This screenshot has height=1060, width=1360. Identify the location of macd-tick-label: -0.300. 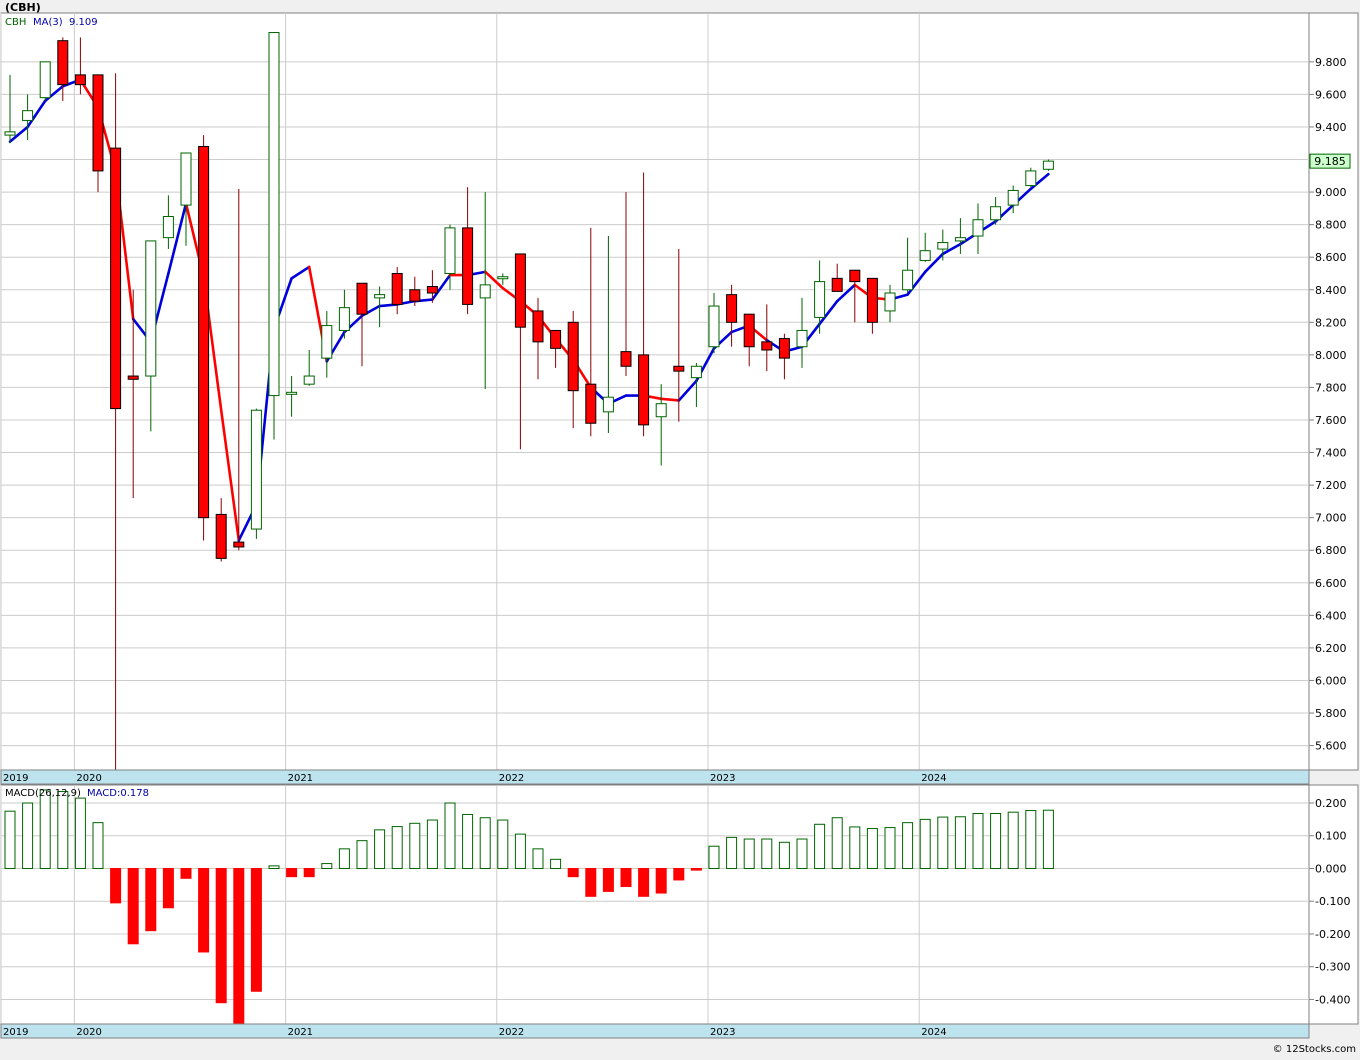
(1332, 967).